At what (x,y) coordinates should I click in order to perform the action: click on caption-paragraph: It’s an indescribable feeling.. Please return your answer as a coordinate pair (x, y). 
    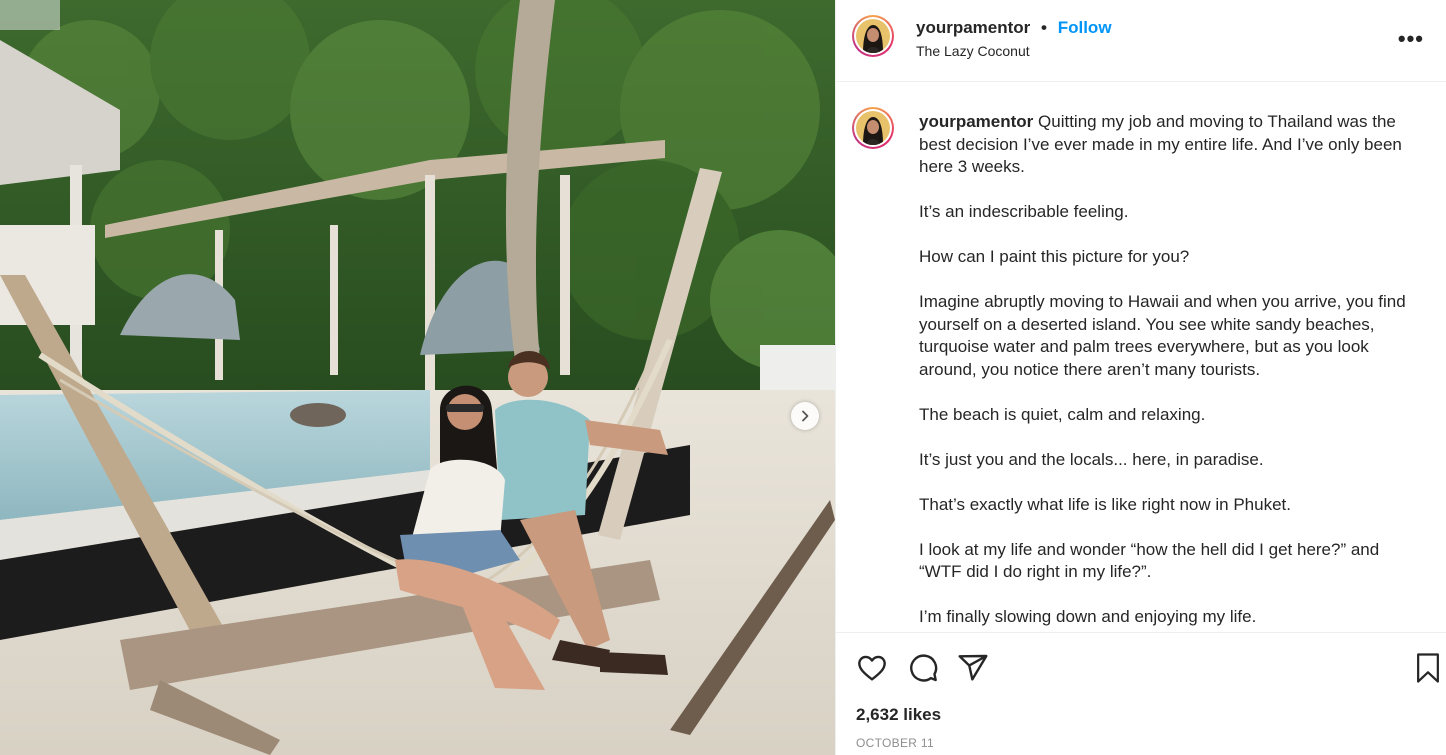
    Looking at the image, I should click on (1024, 211).